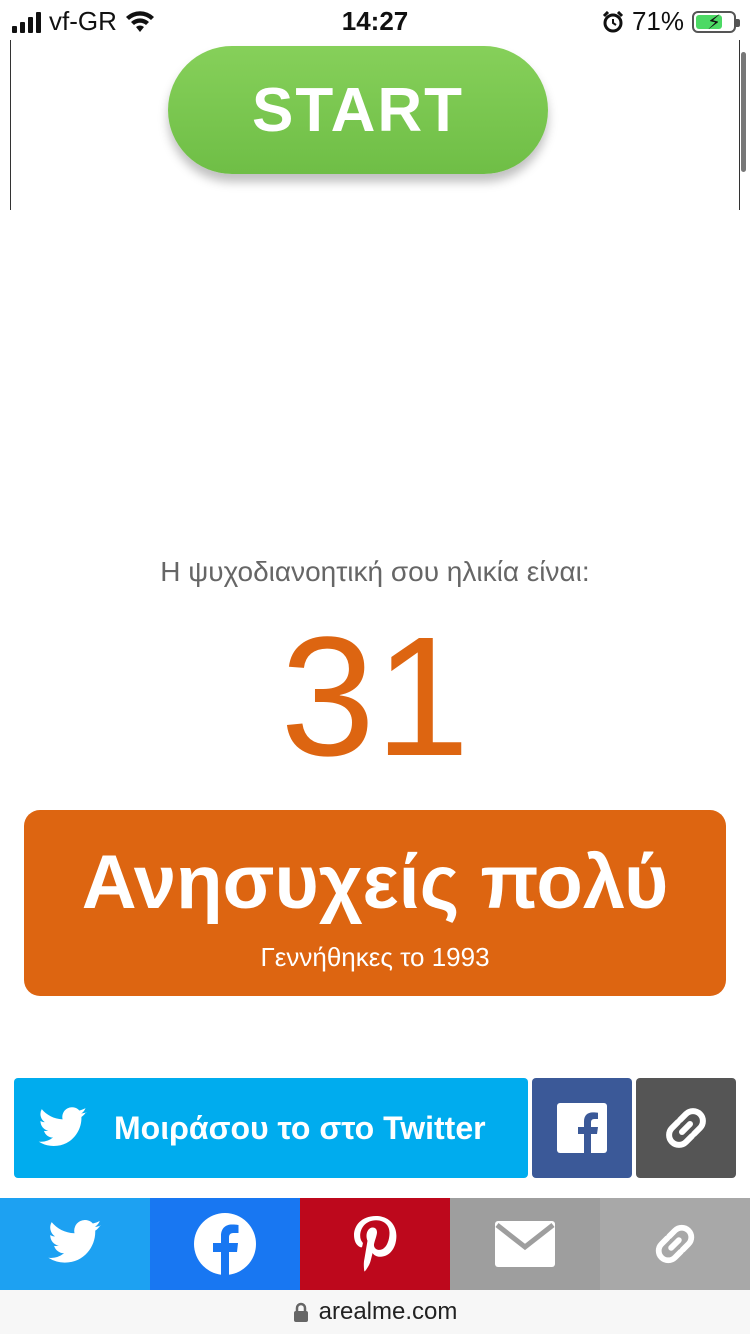 Image resolution: width=750 pixels, height=1334 pixels. I want to click on share-twitter-button: Μοιράσου το στο Twitter, so click(271, 1128).